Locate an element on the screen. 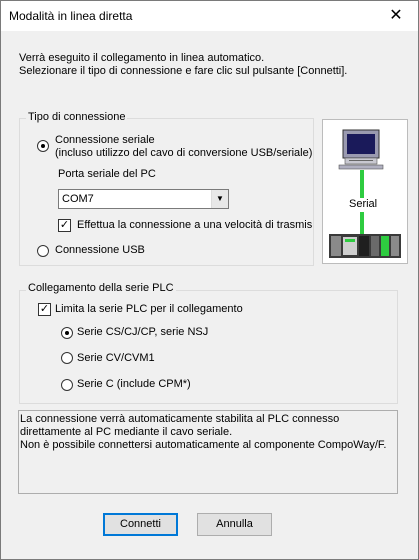 The height and width of the screenshot is (560, 419). serial-connection-label: Connessione seriale is located at coordinates (105, 140).